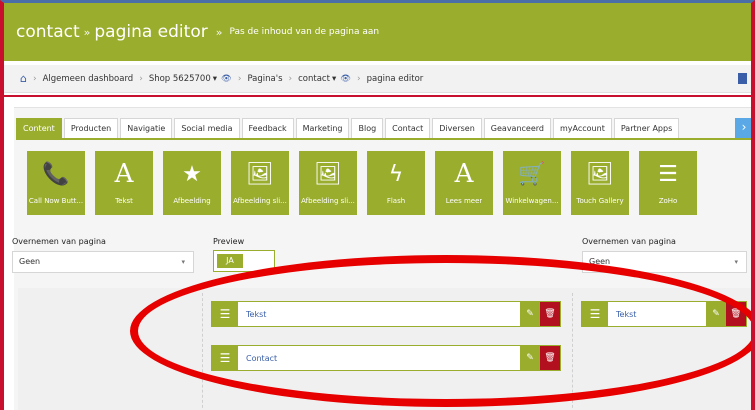 The width and height of the screenshot is (755, 410). I want to click on preview-toggle-on: JA, so click(230, 261).